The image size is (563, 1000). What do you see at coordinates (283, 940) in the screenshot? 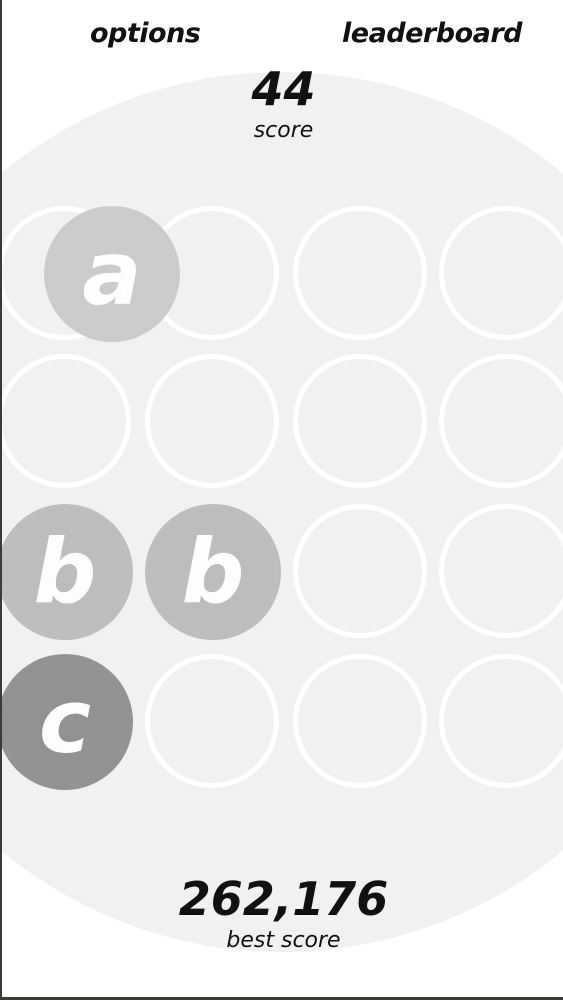
I see `best-score-label: best score` at bounding box center [283, 940].